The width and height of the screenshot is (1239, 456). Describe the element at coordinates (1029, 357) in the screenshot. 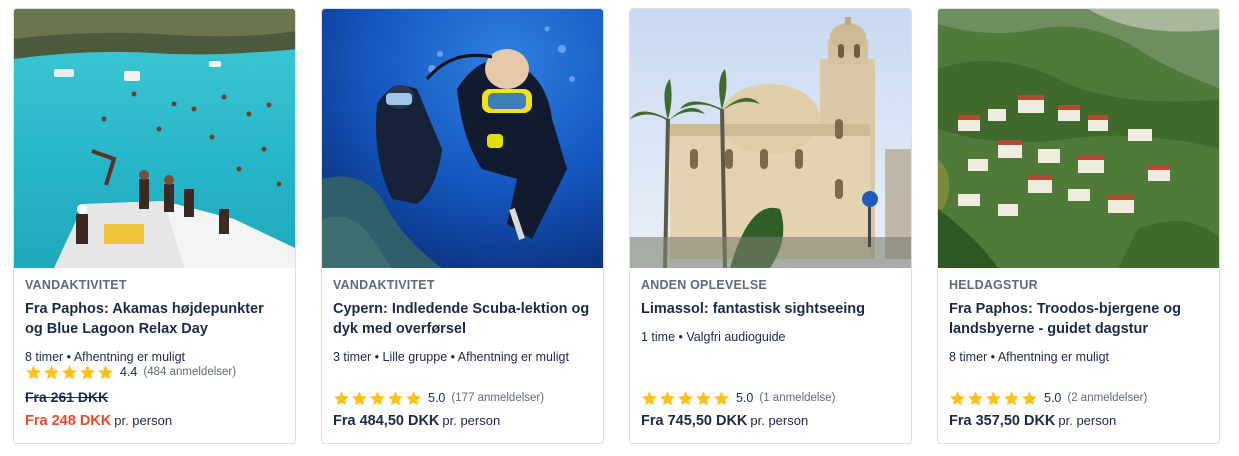

I see `card-meta: 8 timer • Afhentning er muligt` at that location.